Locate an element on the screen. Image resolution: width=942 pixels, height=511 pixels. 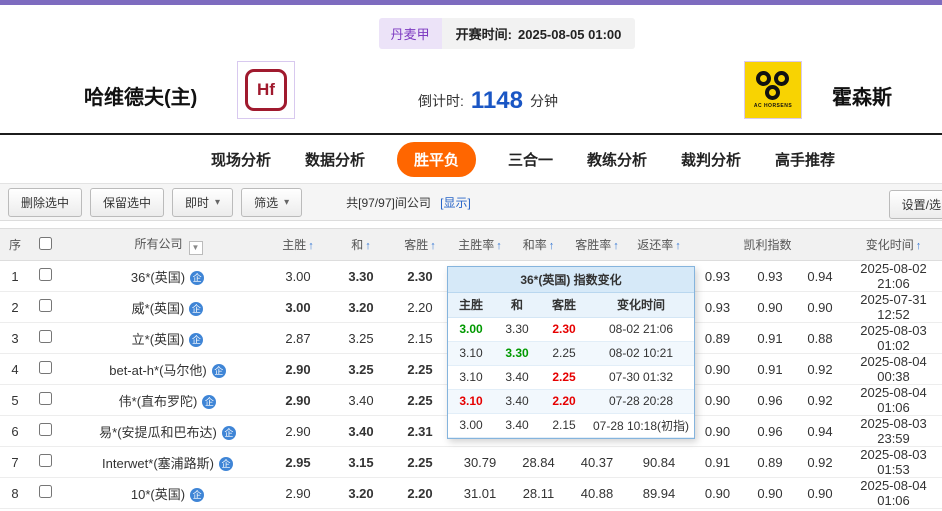
settings-button: 设置/选 is located at coordinates (915, 204).